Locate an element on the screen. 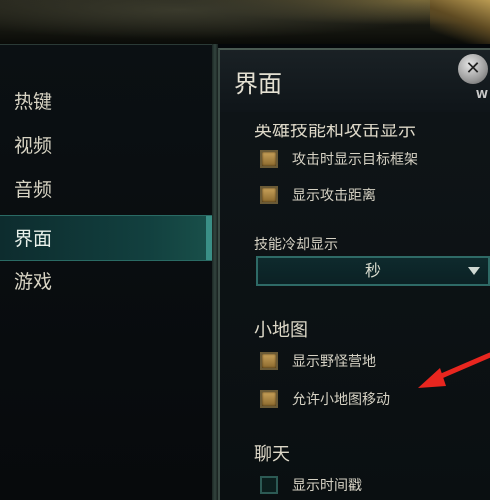 The height and width of the screenshot is (500, 490). red-arrow-annotation is located at coordinates (454, 370).